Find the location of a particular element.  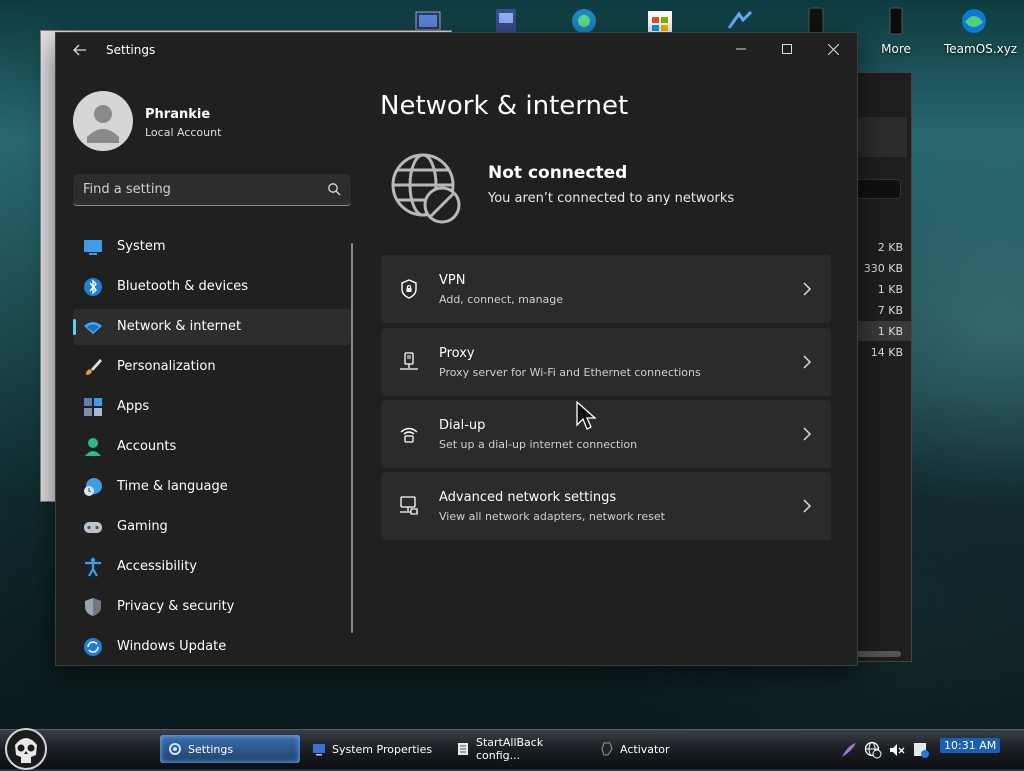

sidebar-item-privacy-security: Privacy & security is located at coordinates (212, 607).